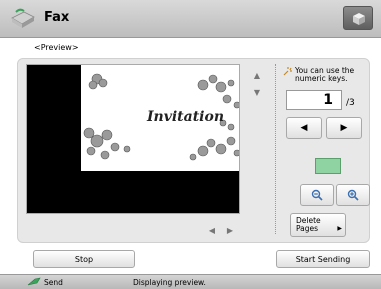  Describe the element at coordinates (339, 228) in the screenshot. I see `submenu-arrow-icon: ▶` at that location.